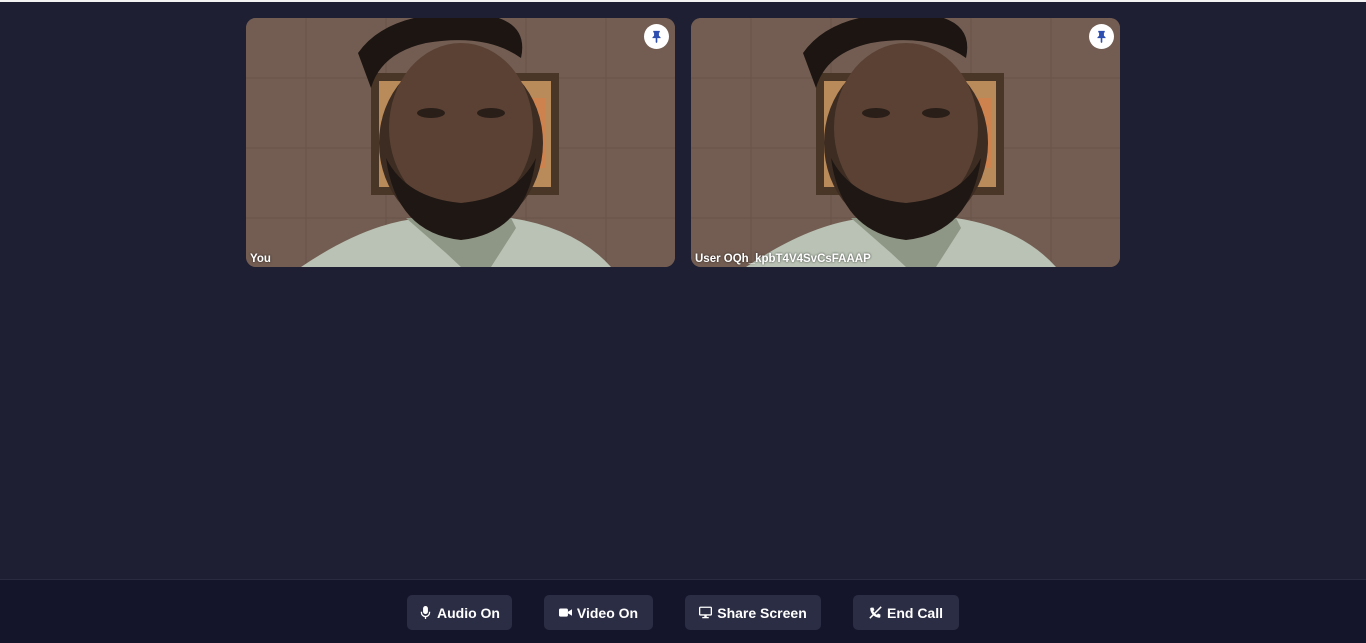 The image size is (1366, 643). I want to click on video-tile-local: You, so click(460, 142).